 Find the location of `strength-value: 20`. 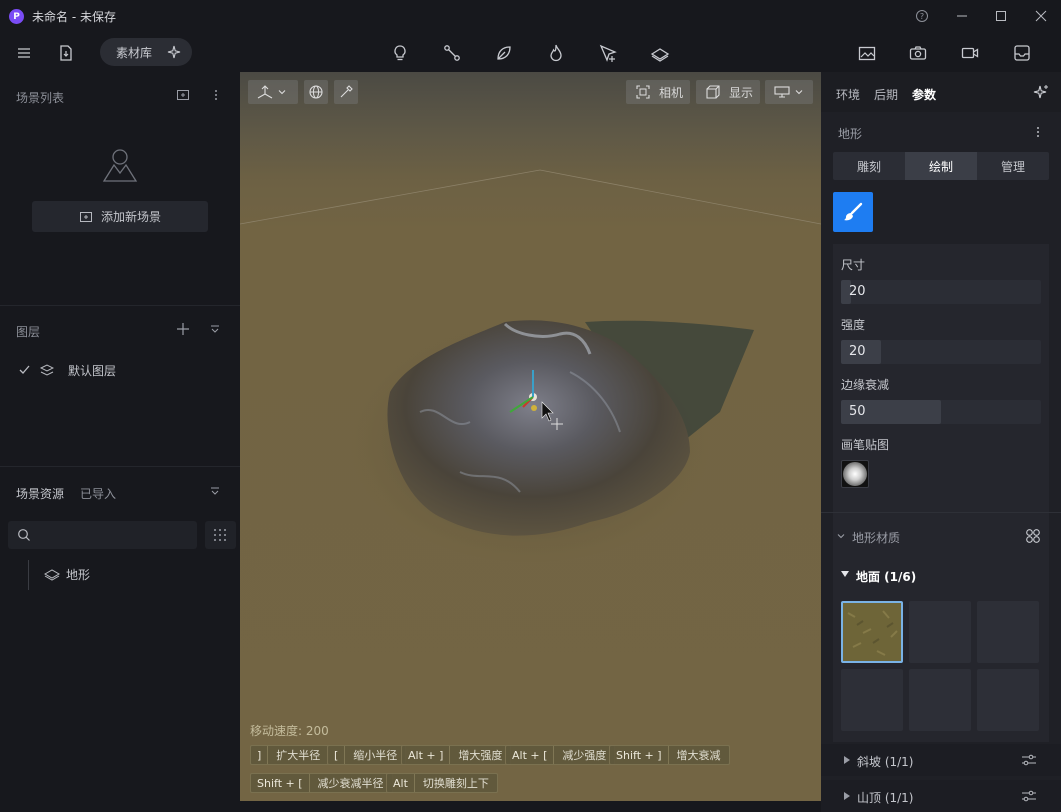

strength-value: 20 is located at coordinates (857, 351).